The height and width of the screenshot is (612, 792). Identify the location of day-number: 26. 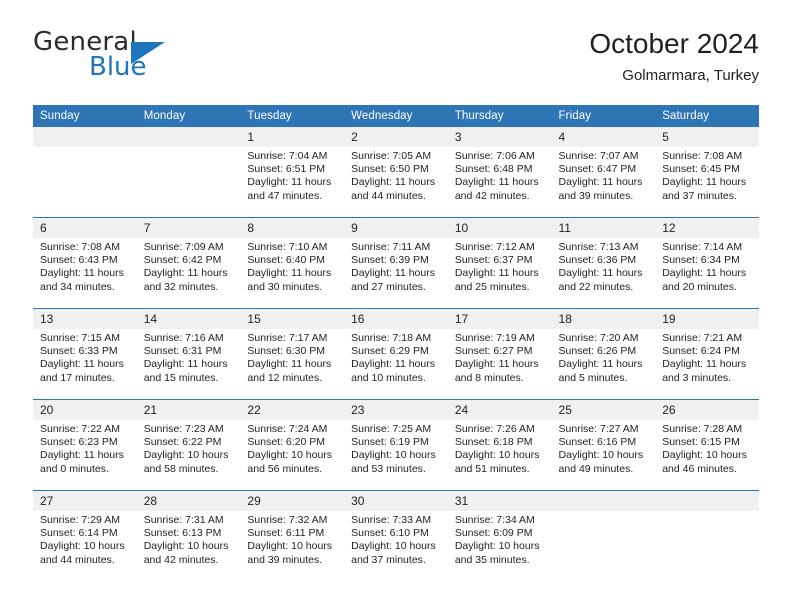
(707, 410).